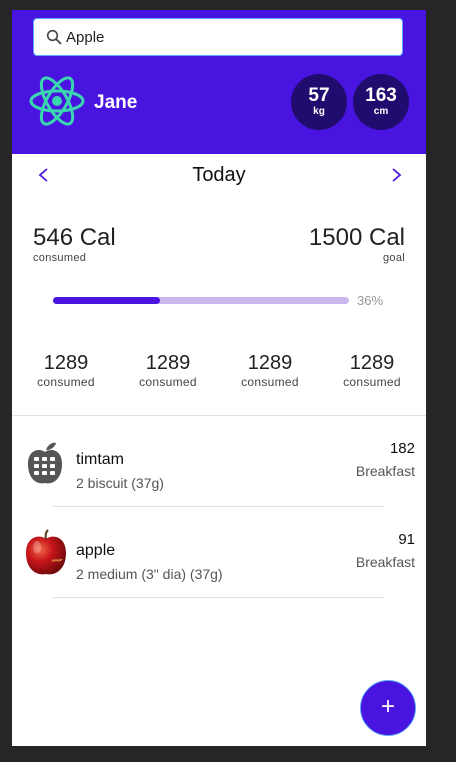  I want to click on calories-goal-label: goal, so click(394, 258).